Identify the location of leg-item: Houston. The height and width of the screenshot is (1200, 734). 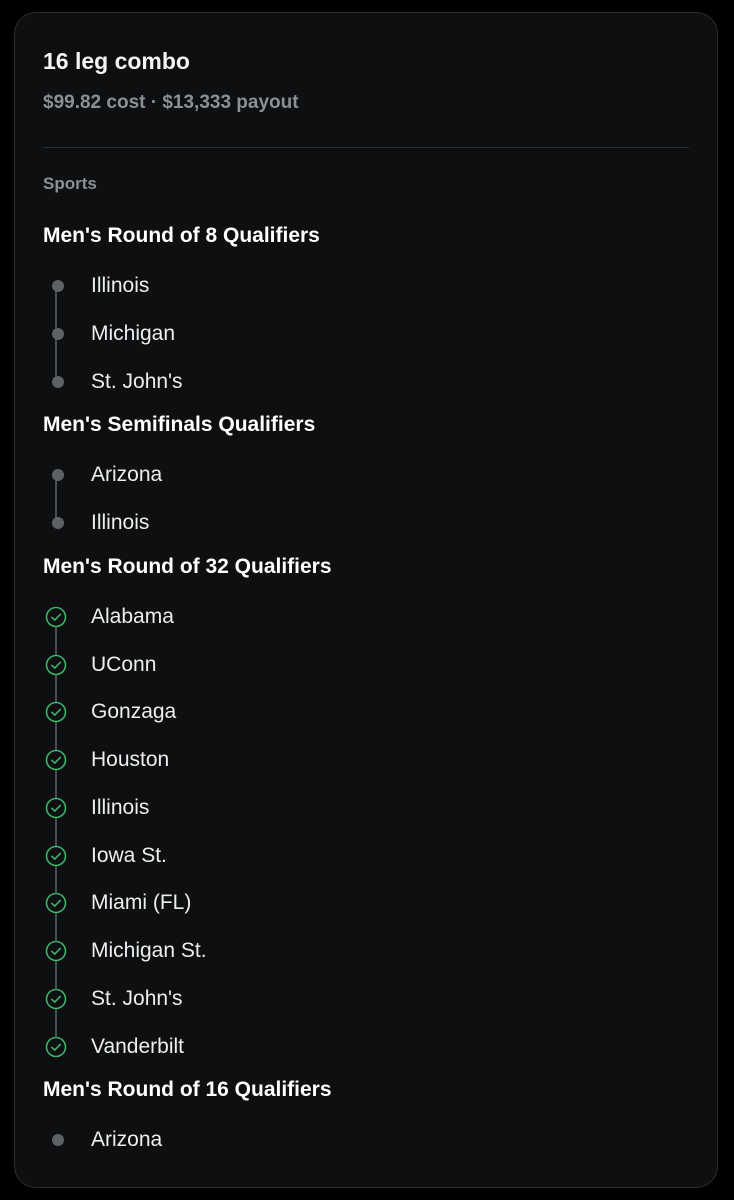
(343, 760).